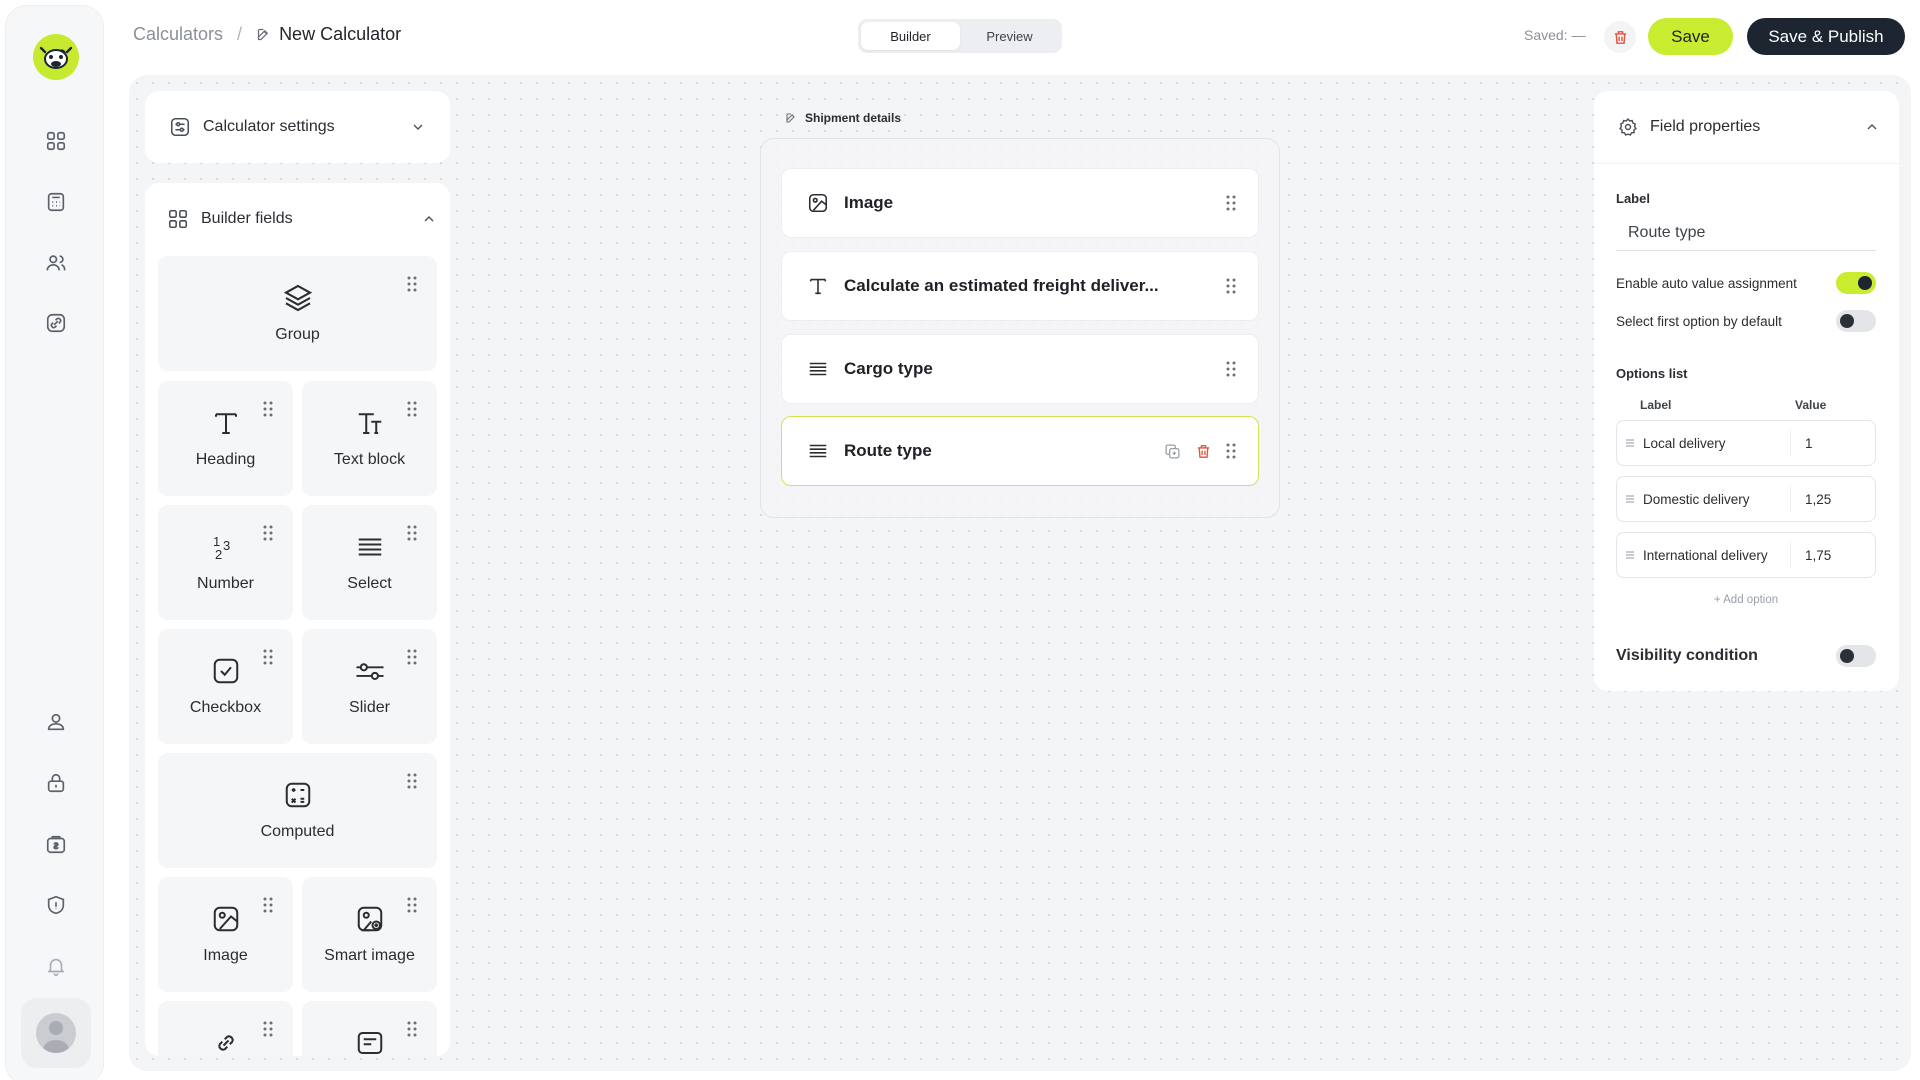 Image resolution: width=1920 pixels, height=1080 pixels. What do you see at coordinates (297, 127) in the screenshot?
I see `calculator-settings-panel: Calculator settings` at bounding box center [297, 127].